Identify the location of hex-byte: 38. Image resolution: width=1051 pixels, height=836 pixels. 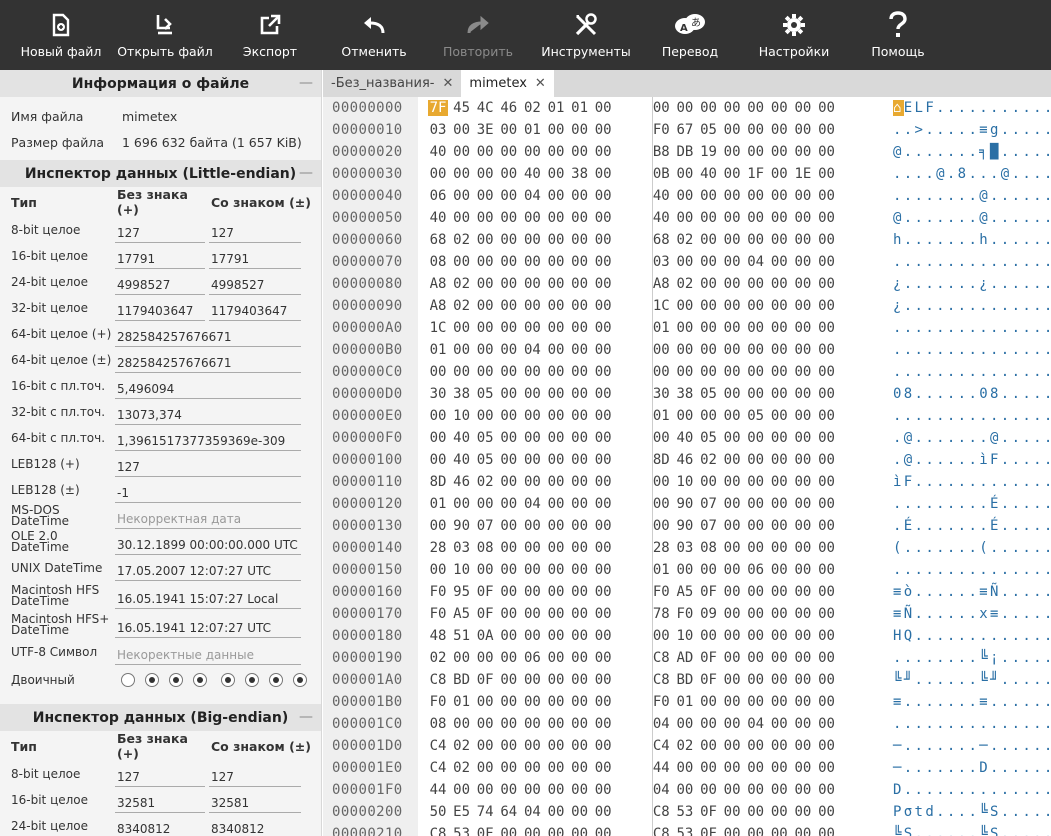
(580, 174).